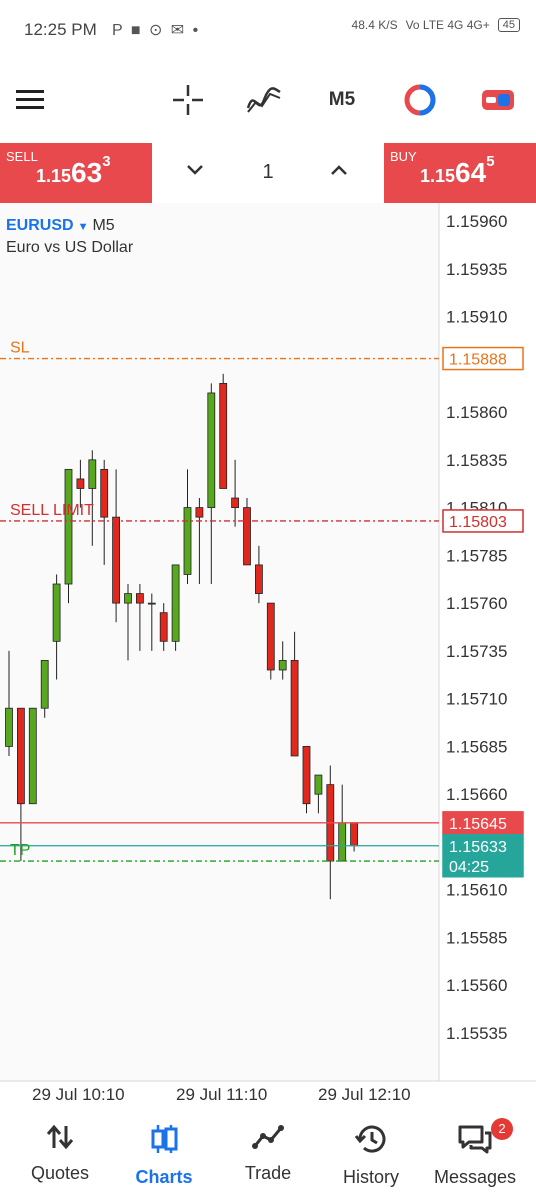  What do you see at coordinates (508, 25) in the screenshot?
I see `battery-icon: 45` at bounding box center [508, 25].